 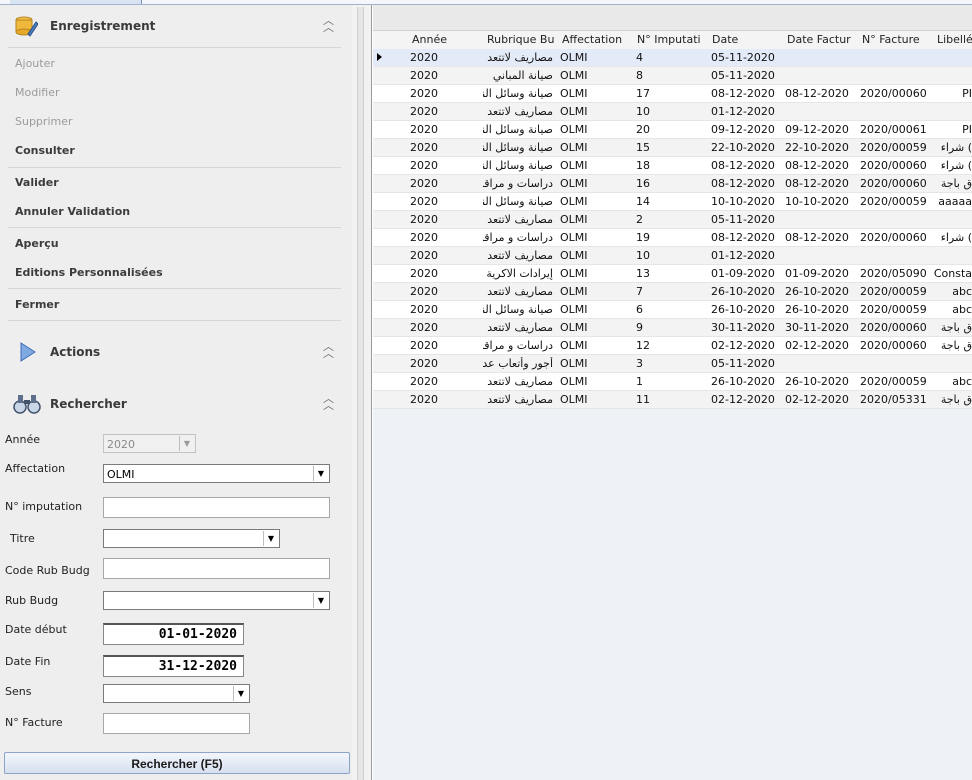 What do you see at coordinates (747, 93) in the screenshot?
I see `cell-date: 08-12-2020` at bounding box center [747, 93].